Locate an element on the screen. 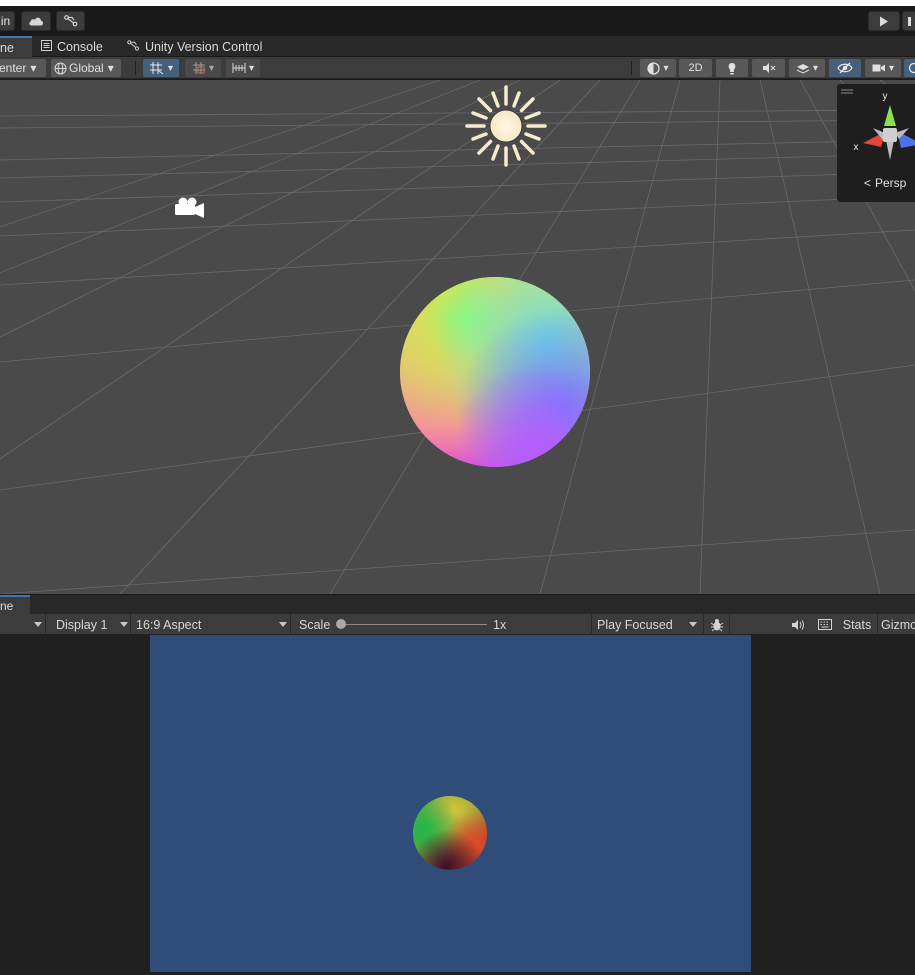 This screenshot has height=975, width=915. gizmo-icon is located at coordinates (911, 68).